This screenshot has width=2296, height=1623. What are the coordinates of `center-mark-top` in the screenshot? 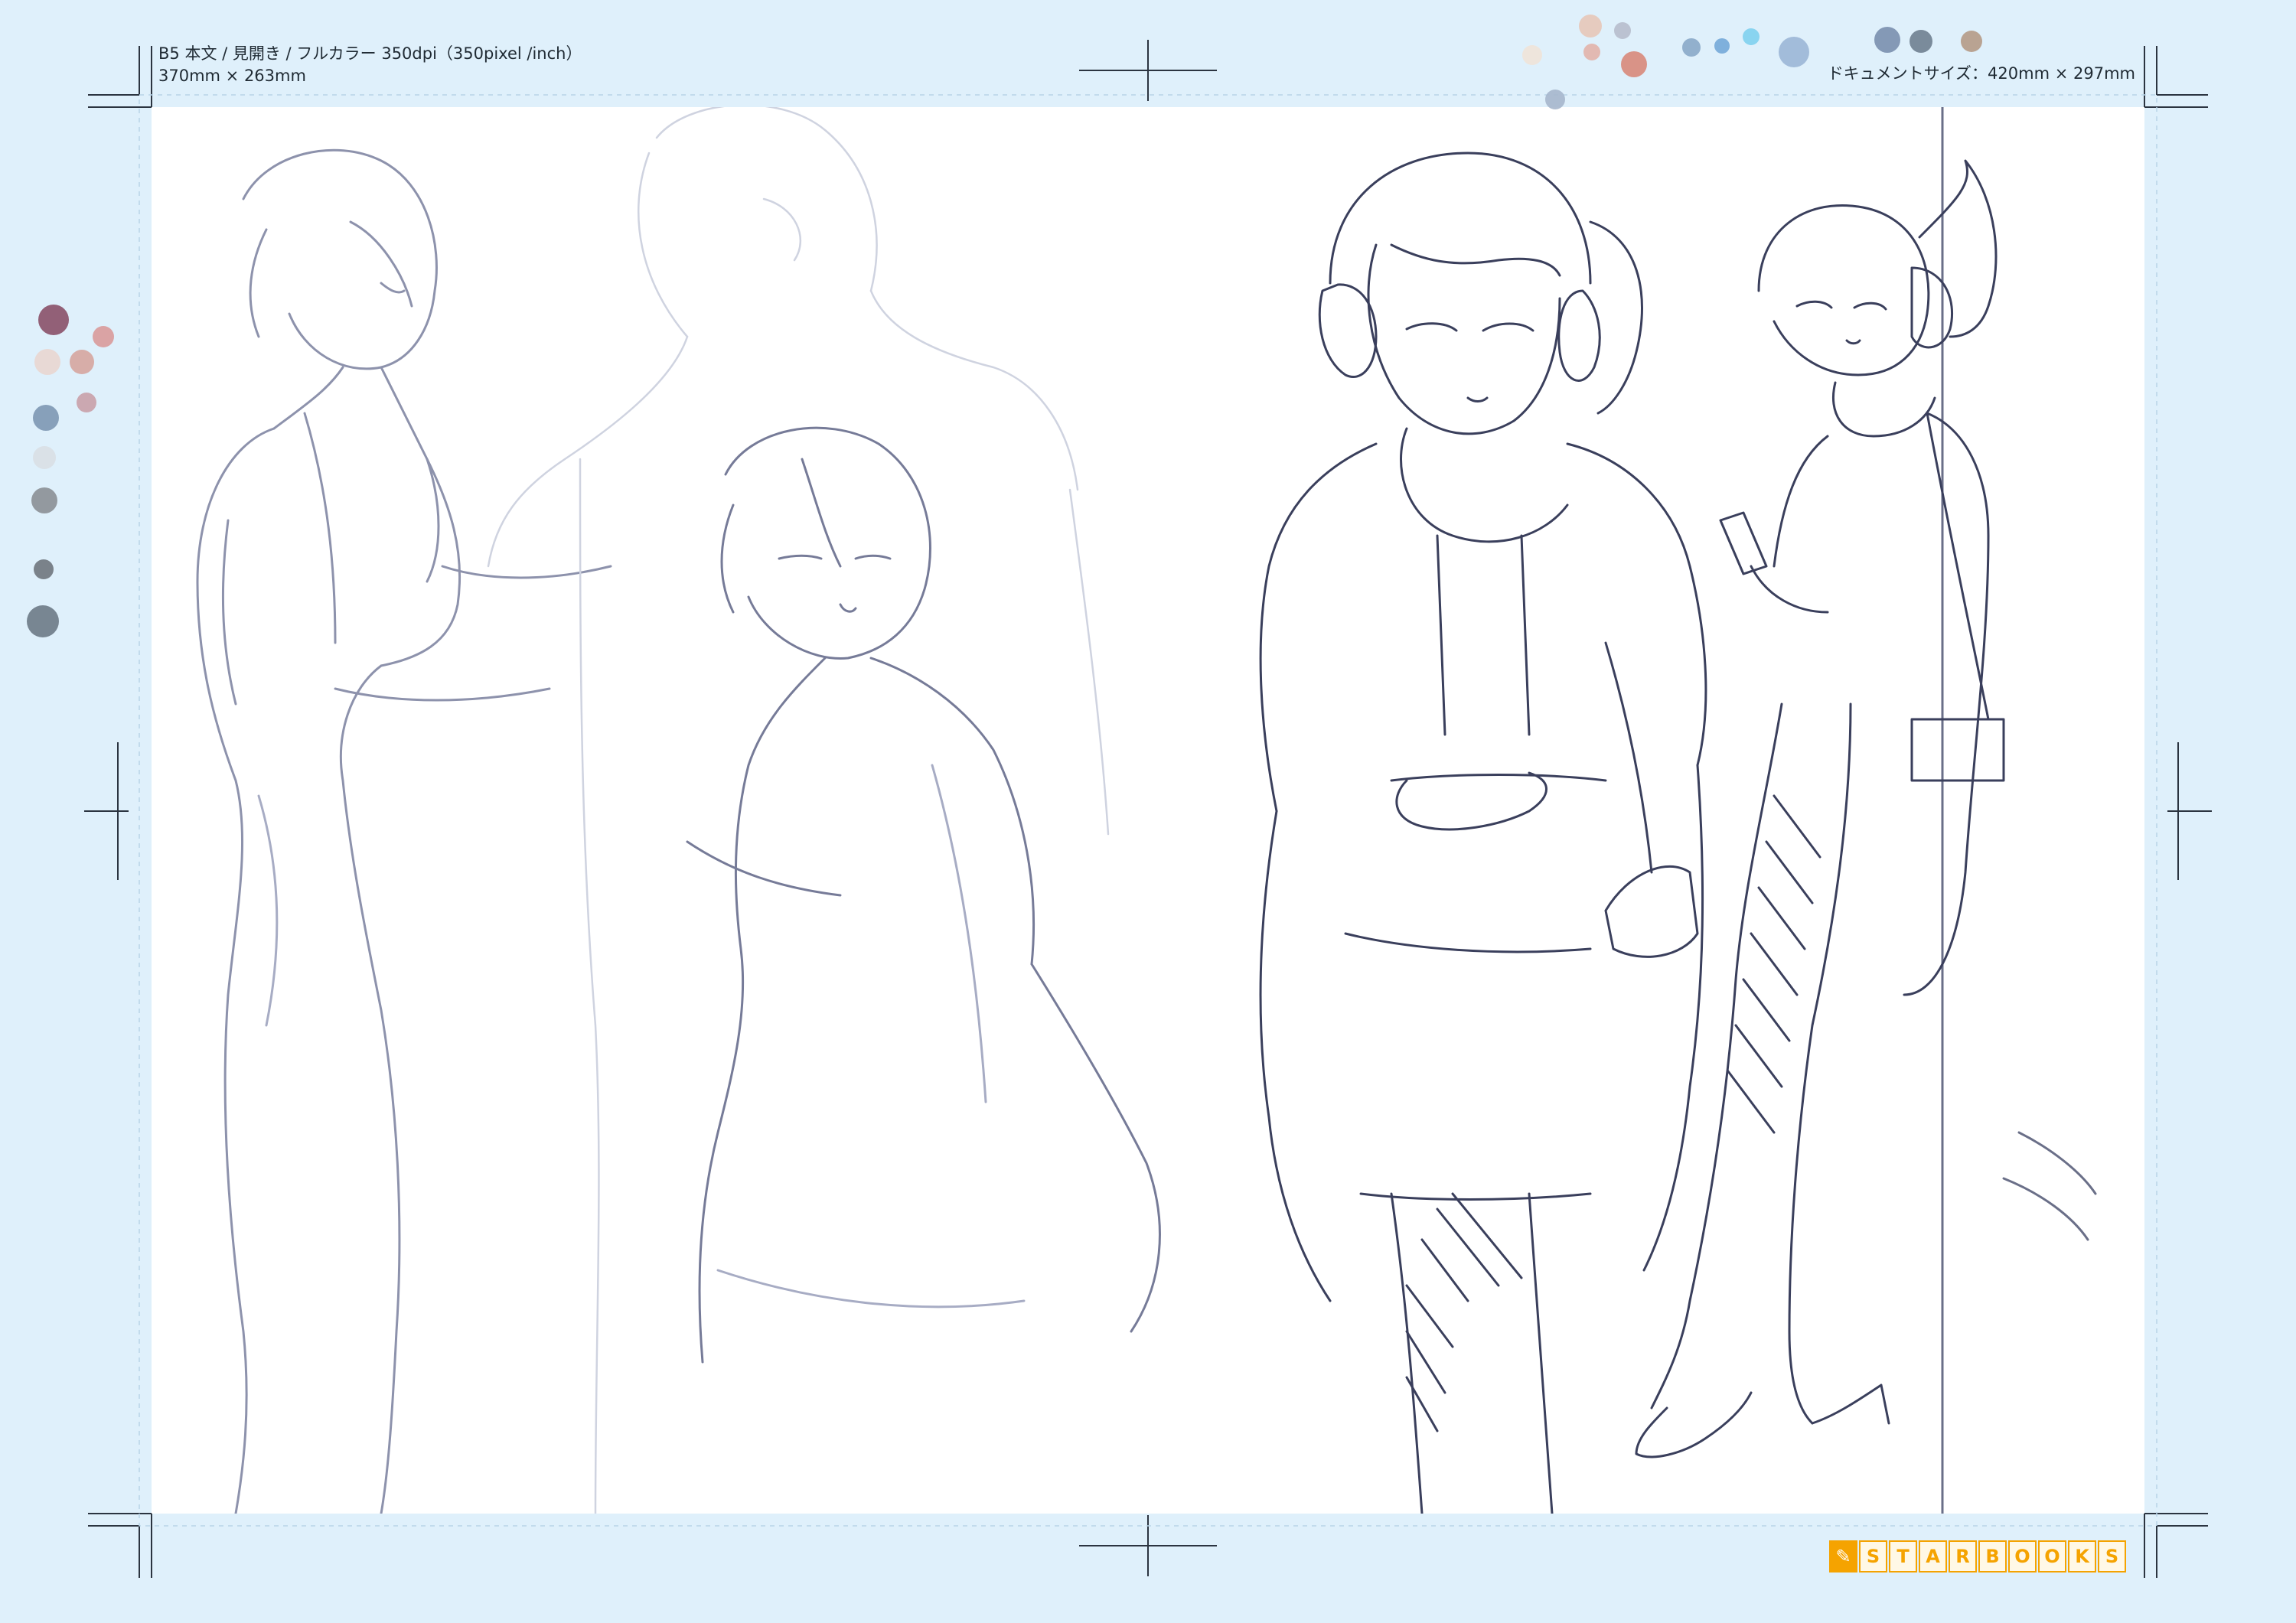 It's located at (1148, 70).